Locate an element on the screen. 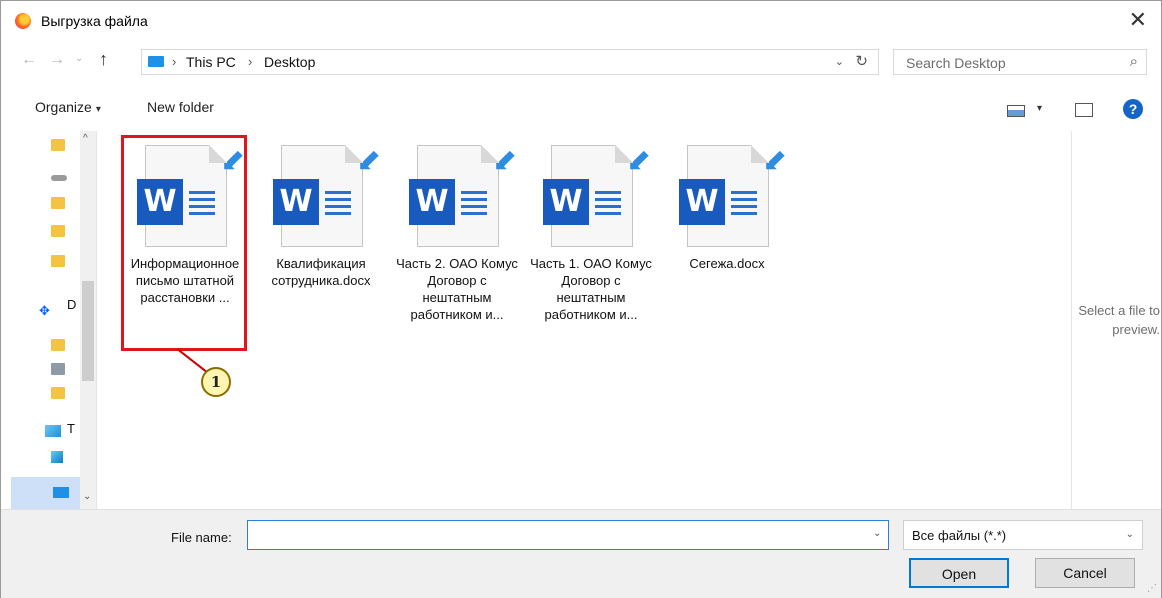 The height and width of the screenshot is (598, 1162). forward-arrow-icon: → is located at coordinates (57, 60).